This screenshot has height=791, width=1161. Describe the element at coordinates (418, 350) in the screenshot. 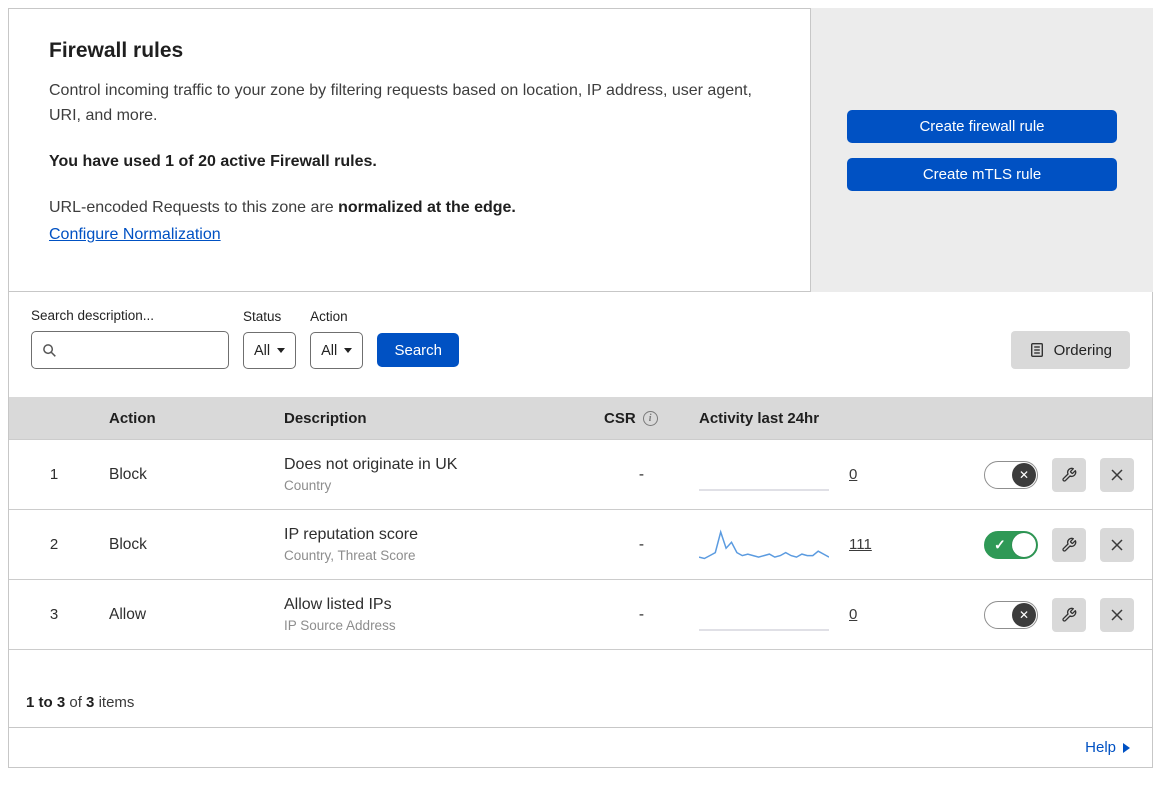

I see `search-button: Search` at that location.